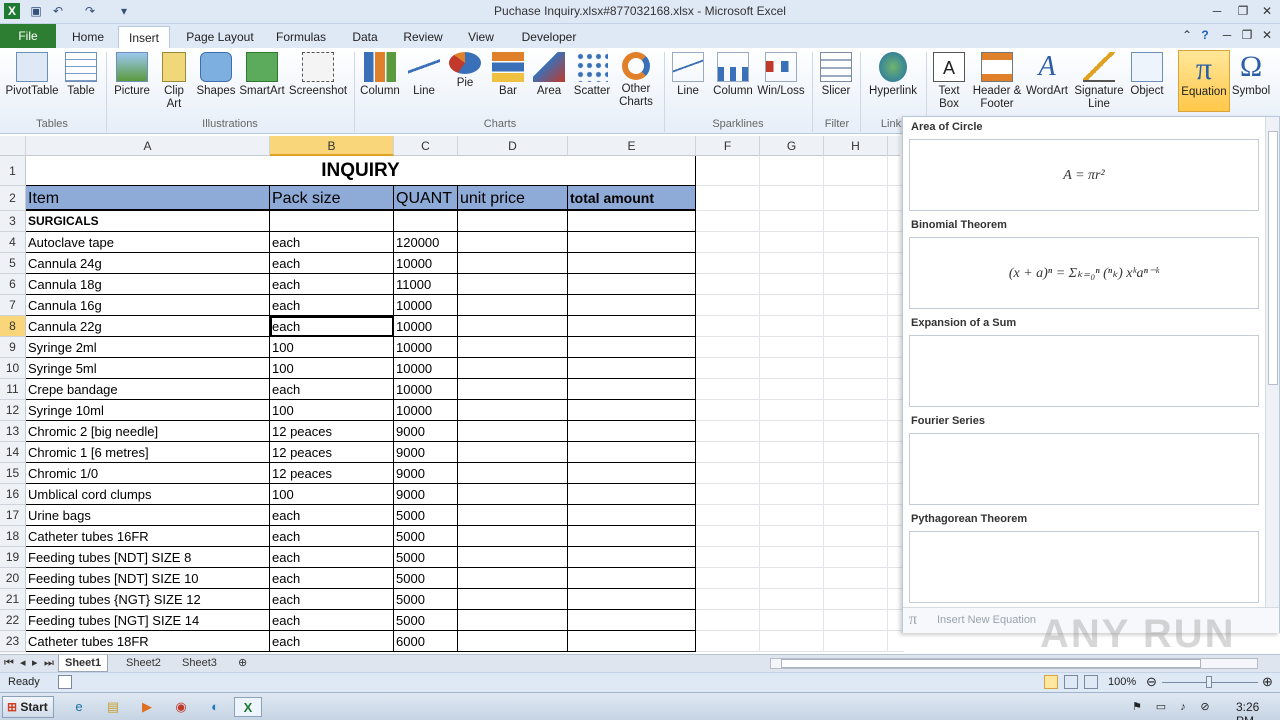  Describe the element at coordinates (632, 146) in the screenshot. I see `column-header-e: E` at that location.